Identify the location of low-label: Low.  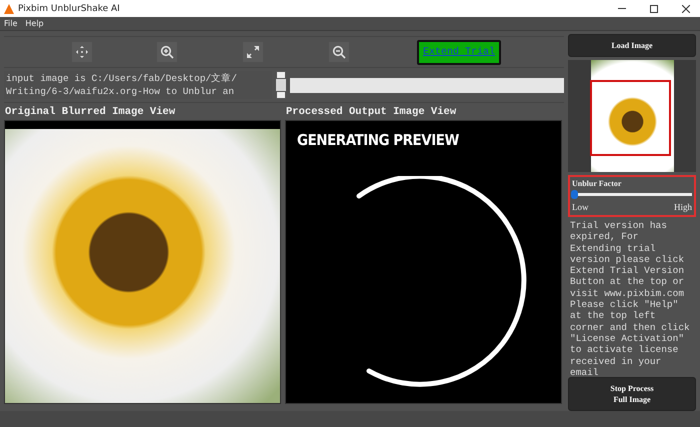
(580, 207).